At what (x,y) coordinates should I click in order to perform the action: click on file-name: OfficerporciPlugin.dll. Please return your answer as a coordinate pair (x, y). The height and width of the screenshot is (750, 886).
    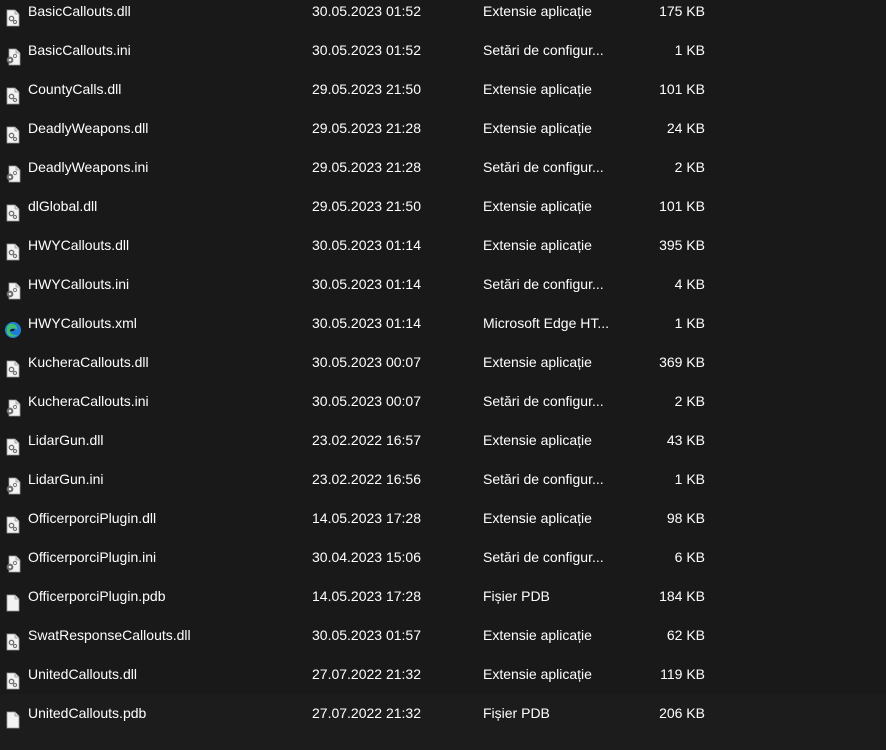
    Looking at the image, I should click on (92, 518).